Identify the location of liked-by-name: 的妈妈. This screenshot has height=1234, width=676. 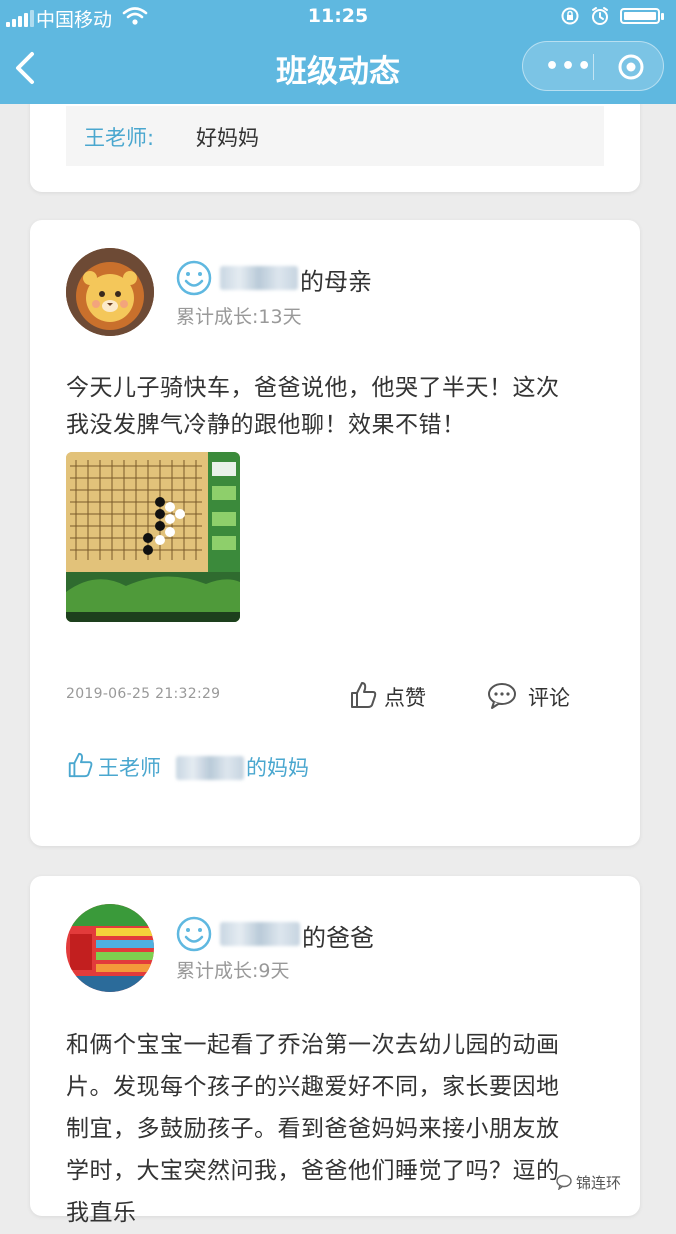
(277, 767).